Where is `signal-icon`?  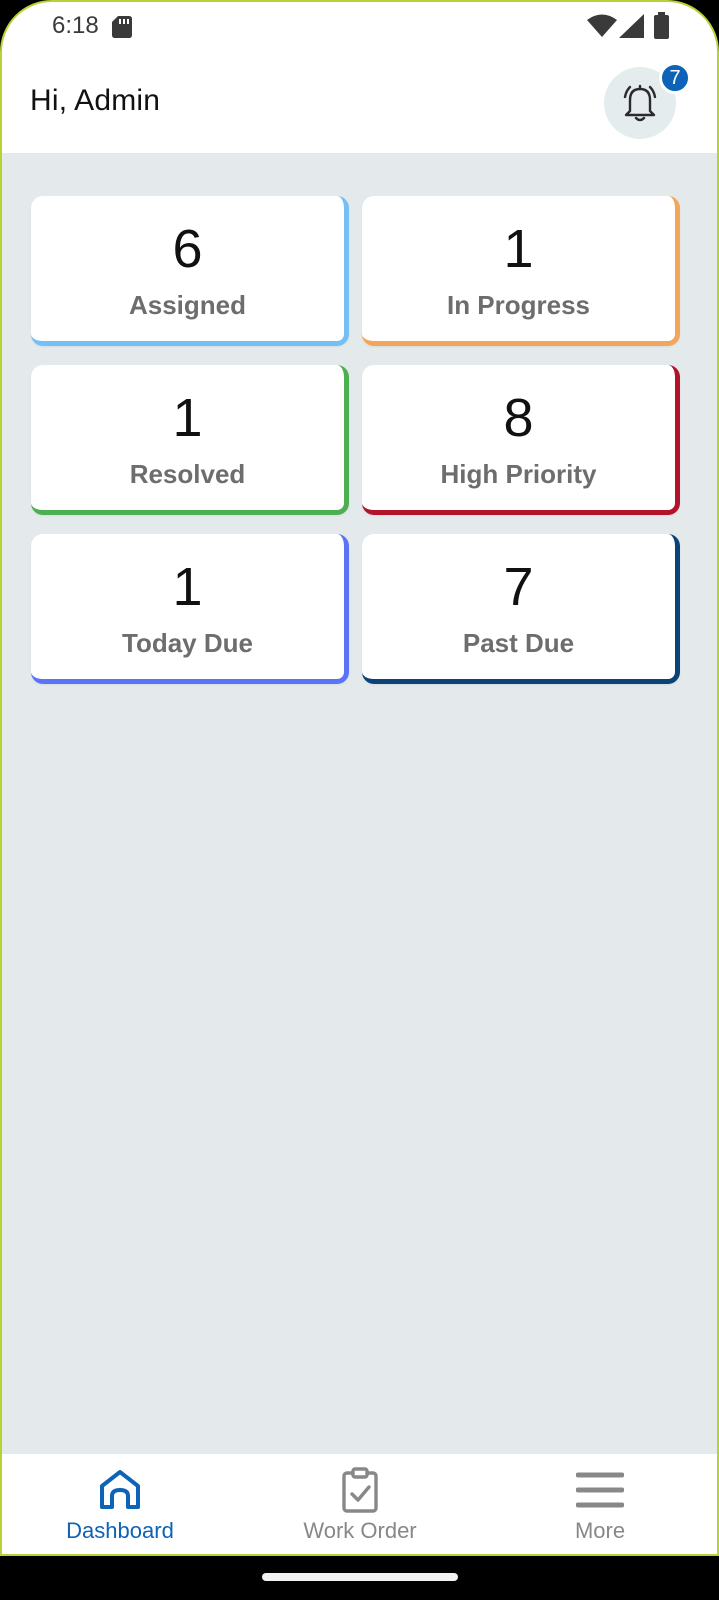
signal-icon is located at coordinates (631, 26).